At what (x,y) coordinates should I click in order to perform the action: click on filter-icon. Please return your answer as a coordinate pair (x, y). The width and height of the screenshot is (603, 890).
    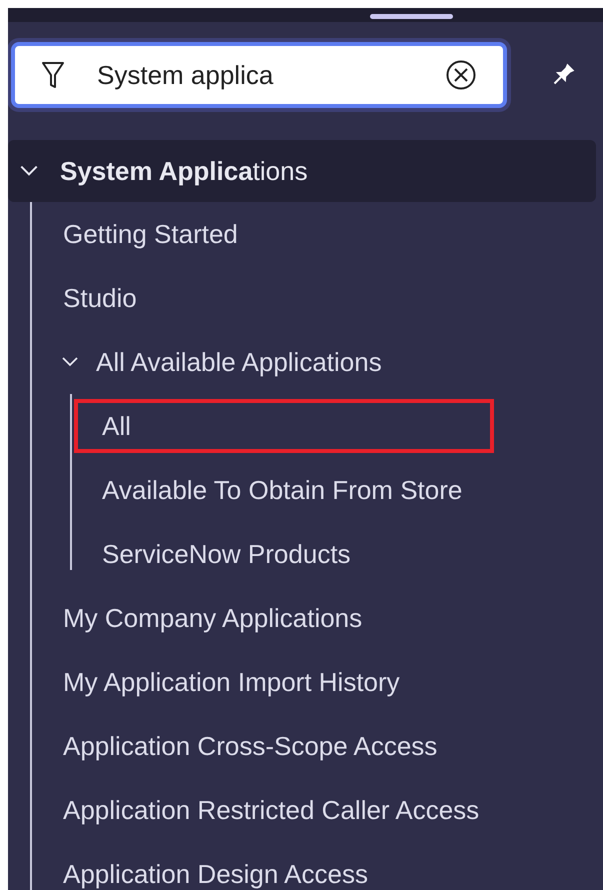
    Looking at the image, I should click on (53, 75).